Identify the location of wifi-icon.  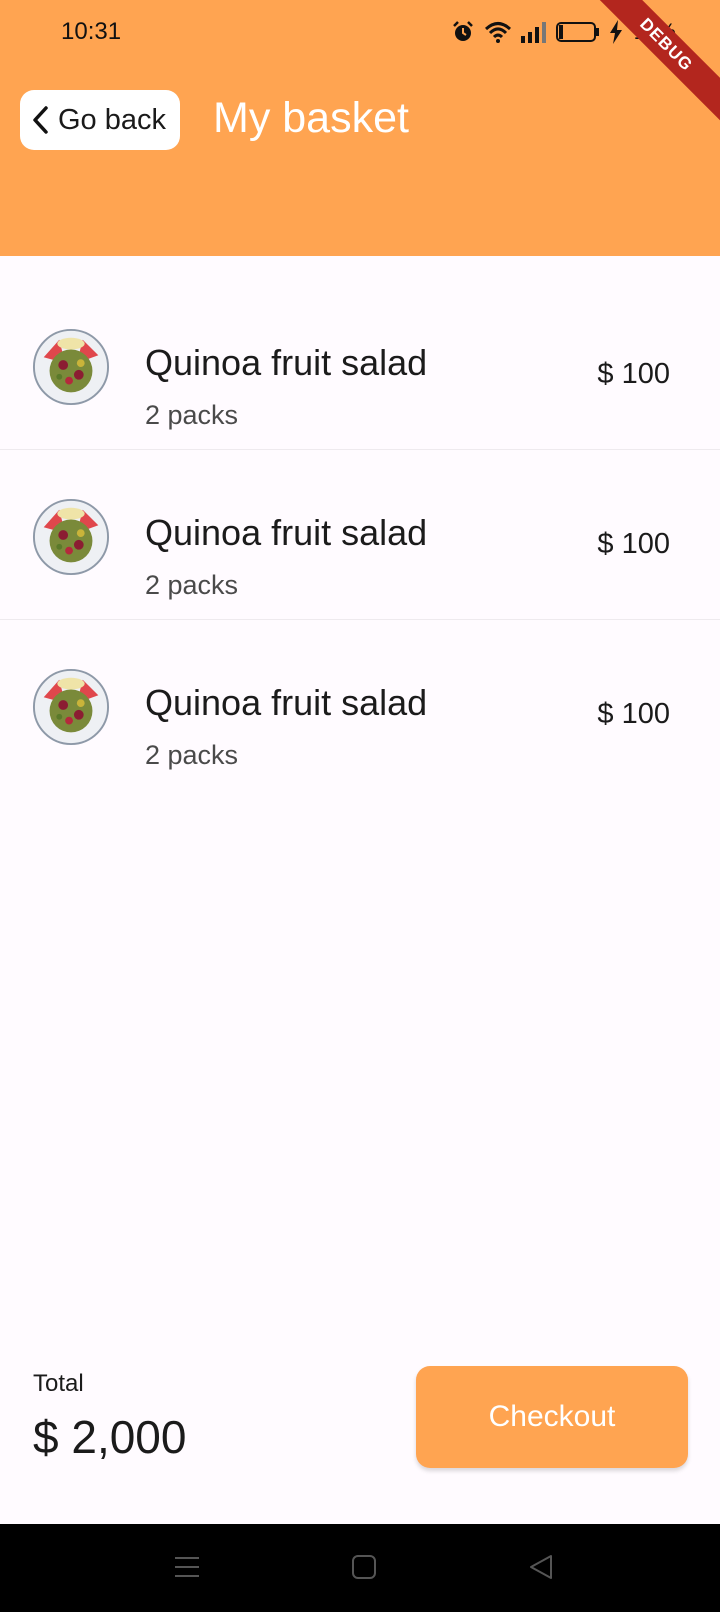
(497, 32).